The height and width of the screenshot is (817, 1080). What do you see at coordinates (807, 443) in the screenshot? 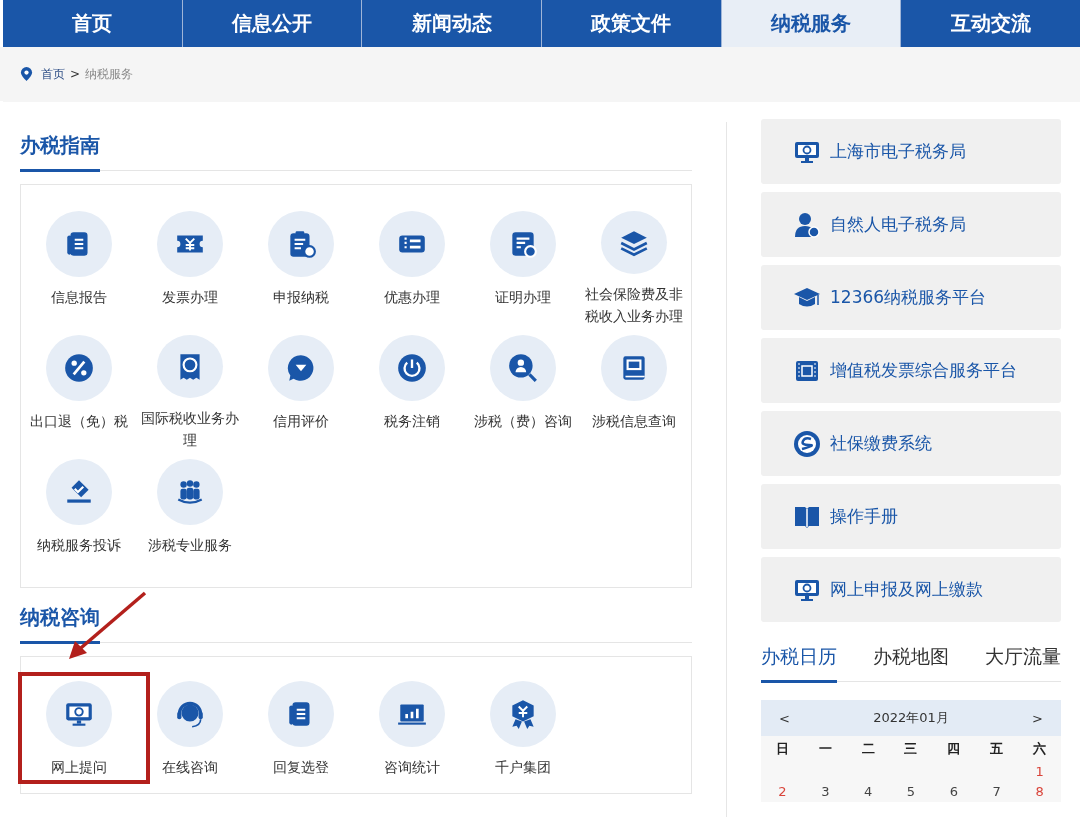
I see `emblem-icon` at bounding box center [807, 443].